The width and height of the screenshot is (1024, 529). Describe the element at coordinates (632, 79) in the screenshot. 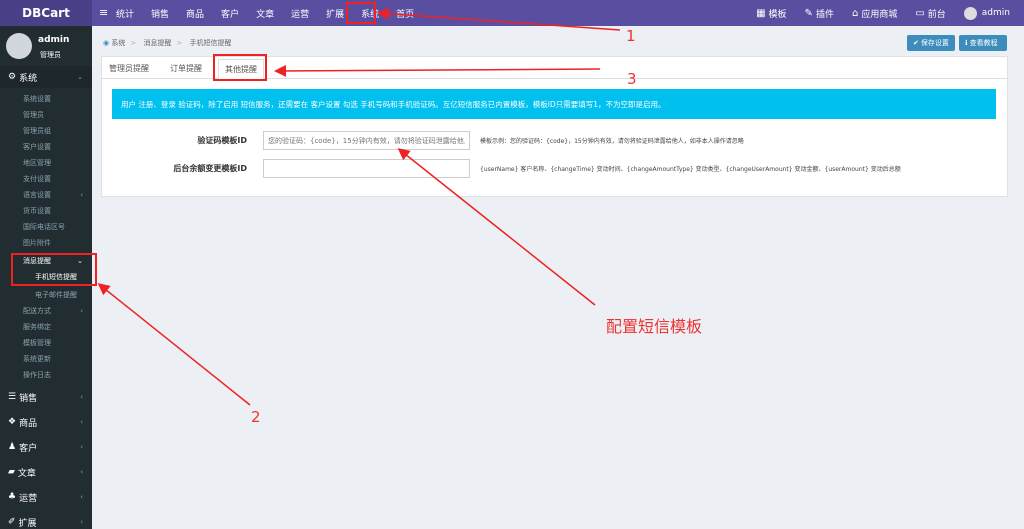

I see `annotation-number-3: 3` at that location.